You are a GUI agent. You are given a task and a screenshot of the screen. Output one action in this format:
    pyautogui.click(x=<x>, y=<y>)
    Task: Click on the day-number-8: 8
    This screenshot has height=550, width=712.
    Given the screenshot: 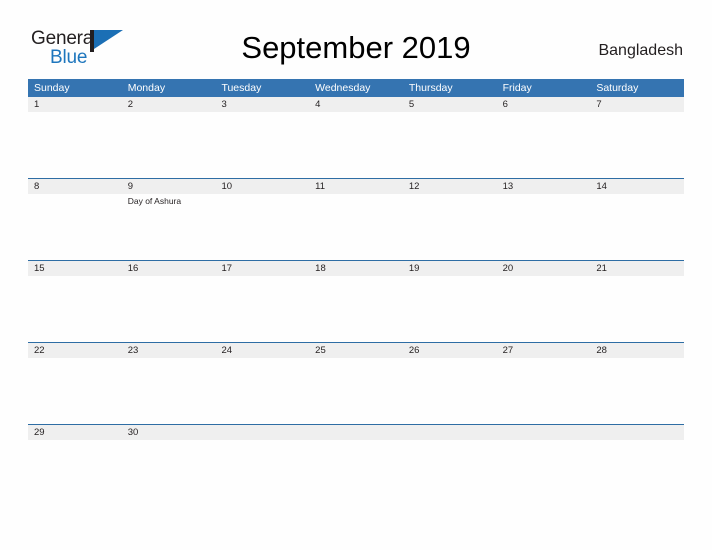 What is the action you would take?
    pyautogui.click(x=75, y=186)
    